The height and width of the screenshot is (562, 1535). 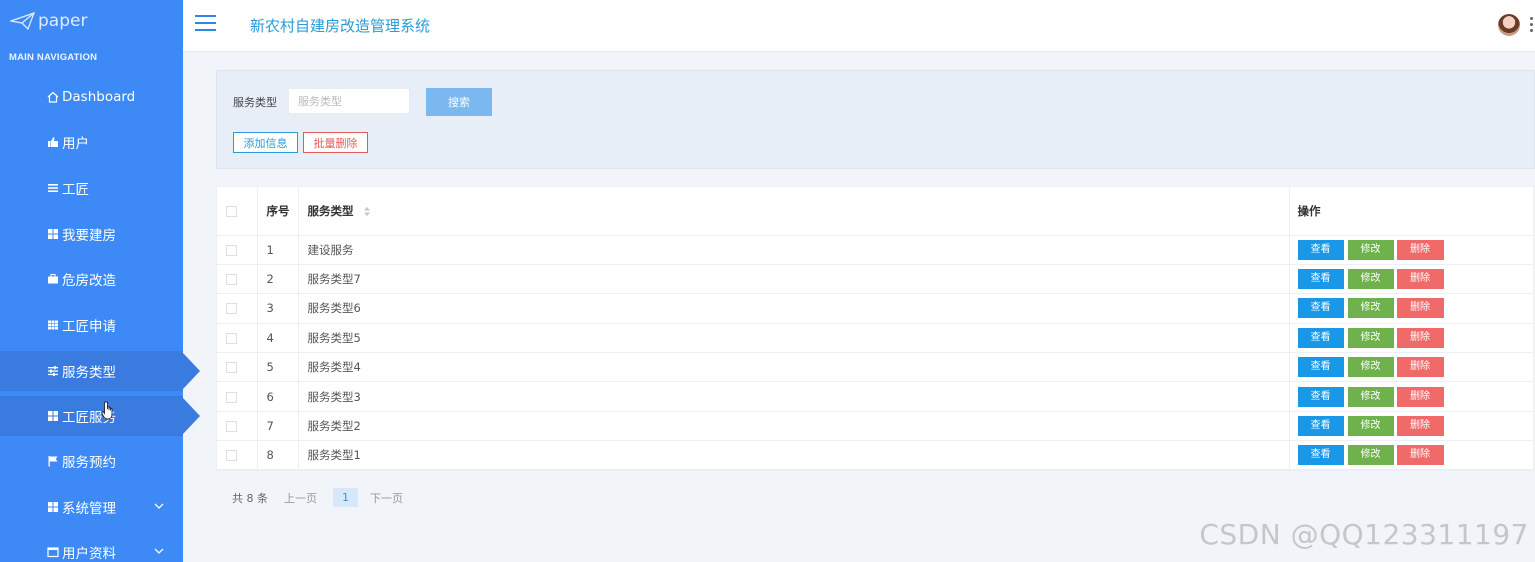 What do you see at coordinates (53, 57) in the screenshot?
I see `nav-header: MAIN NAVIGATION` at bounding box center [53, 57].